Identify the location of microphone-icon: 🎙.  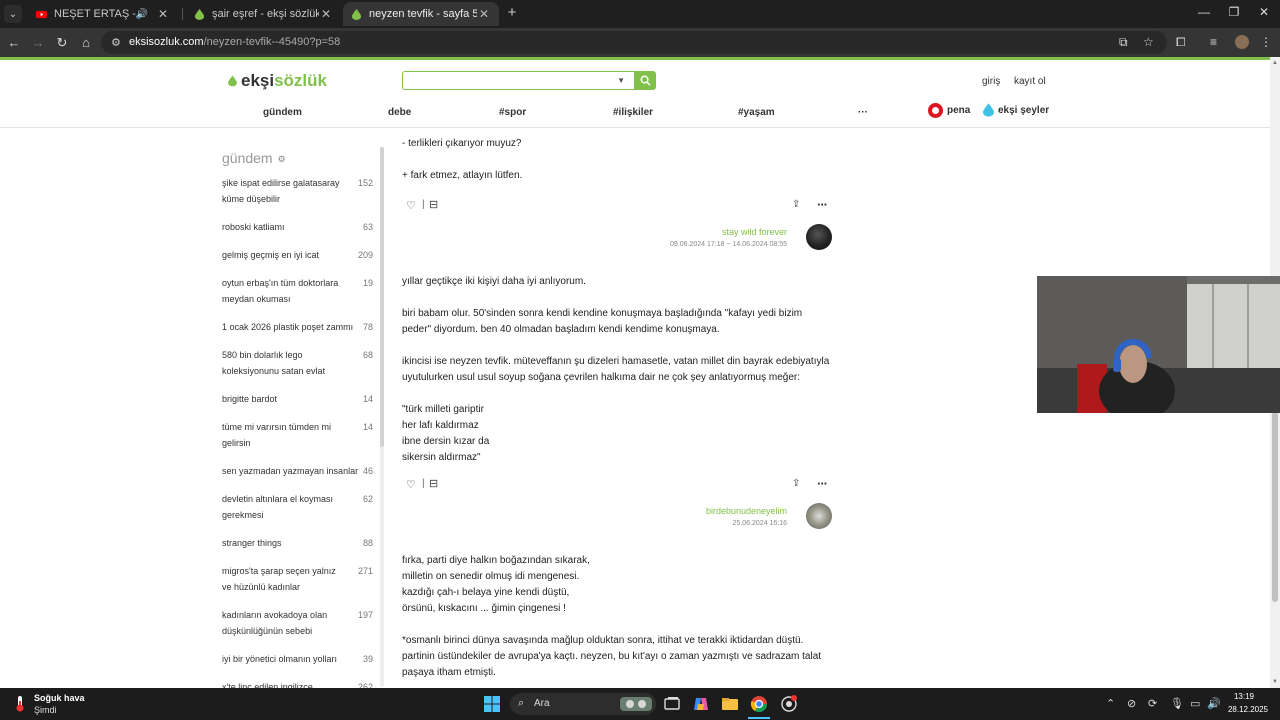
(1177, 703).